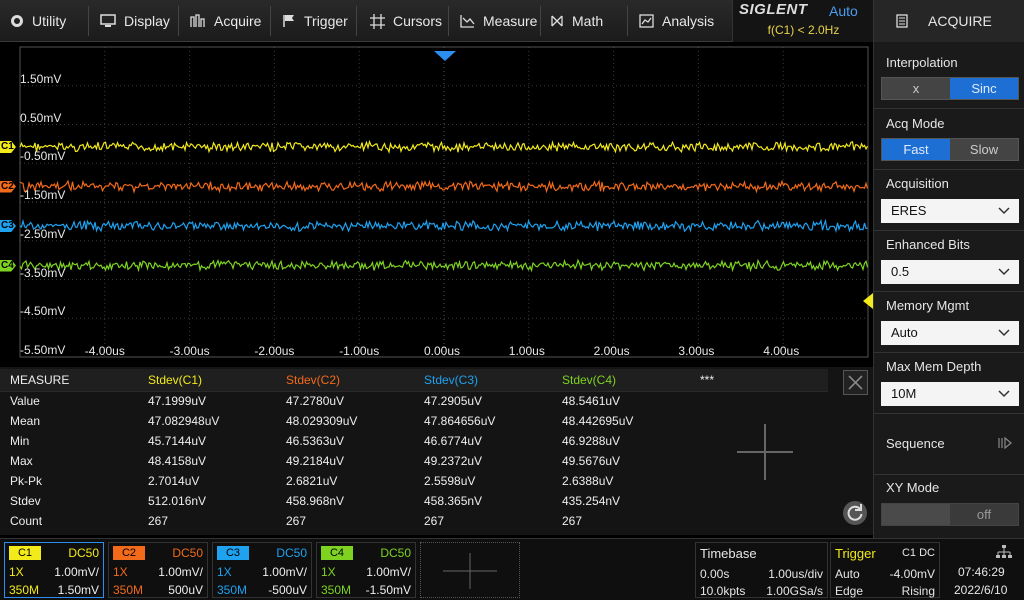 The height and width of the screenshot is (600, 1024). Describe the element at coordinates (928, 305) in the screenshot. I see `memory-mgmt-label: Memory Mgmt` at that location.